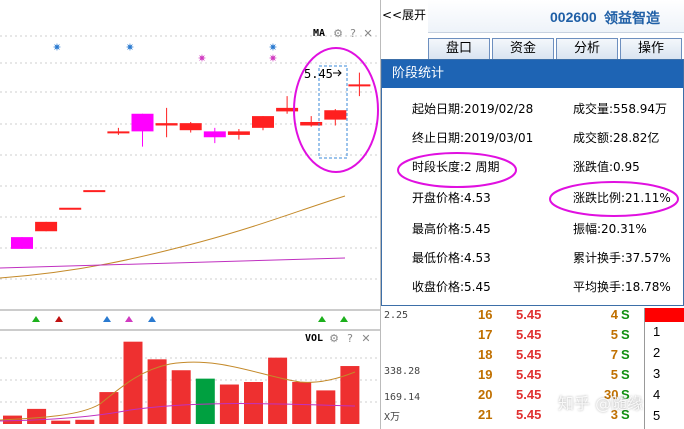  I want to click on stat-value: 20.31%, so click(624, 229).